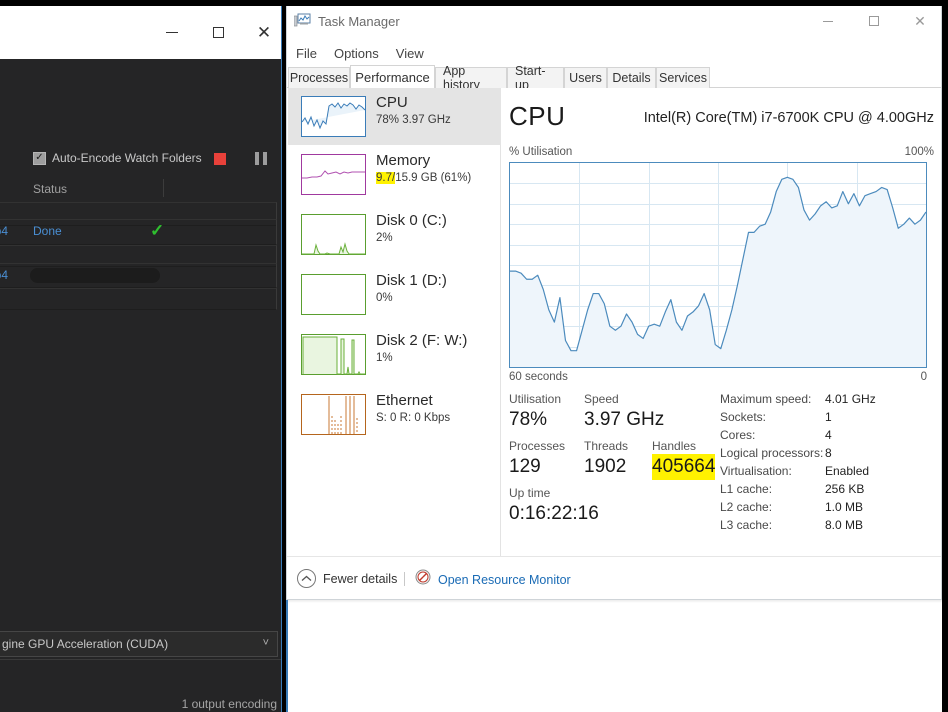 The height and width of the screenshot is (712, 948). I want to click on column-divider, so click(163, 188).